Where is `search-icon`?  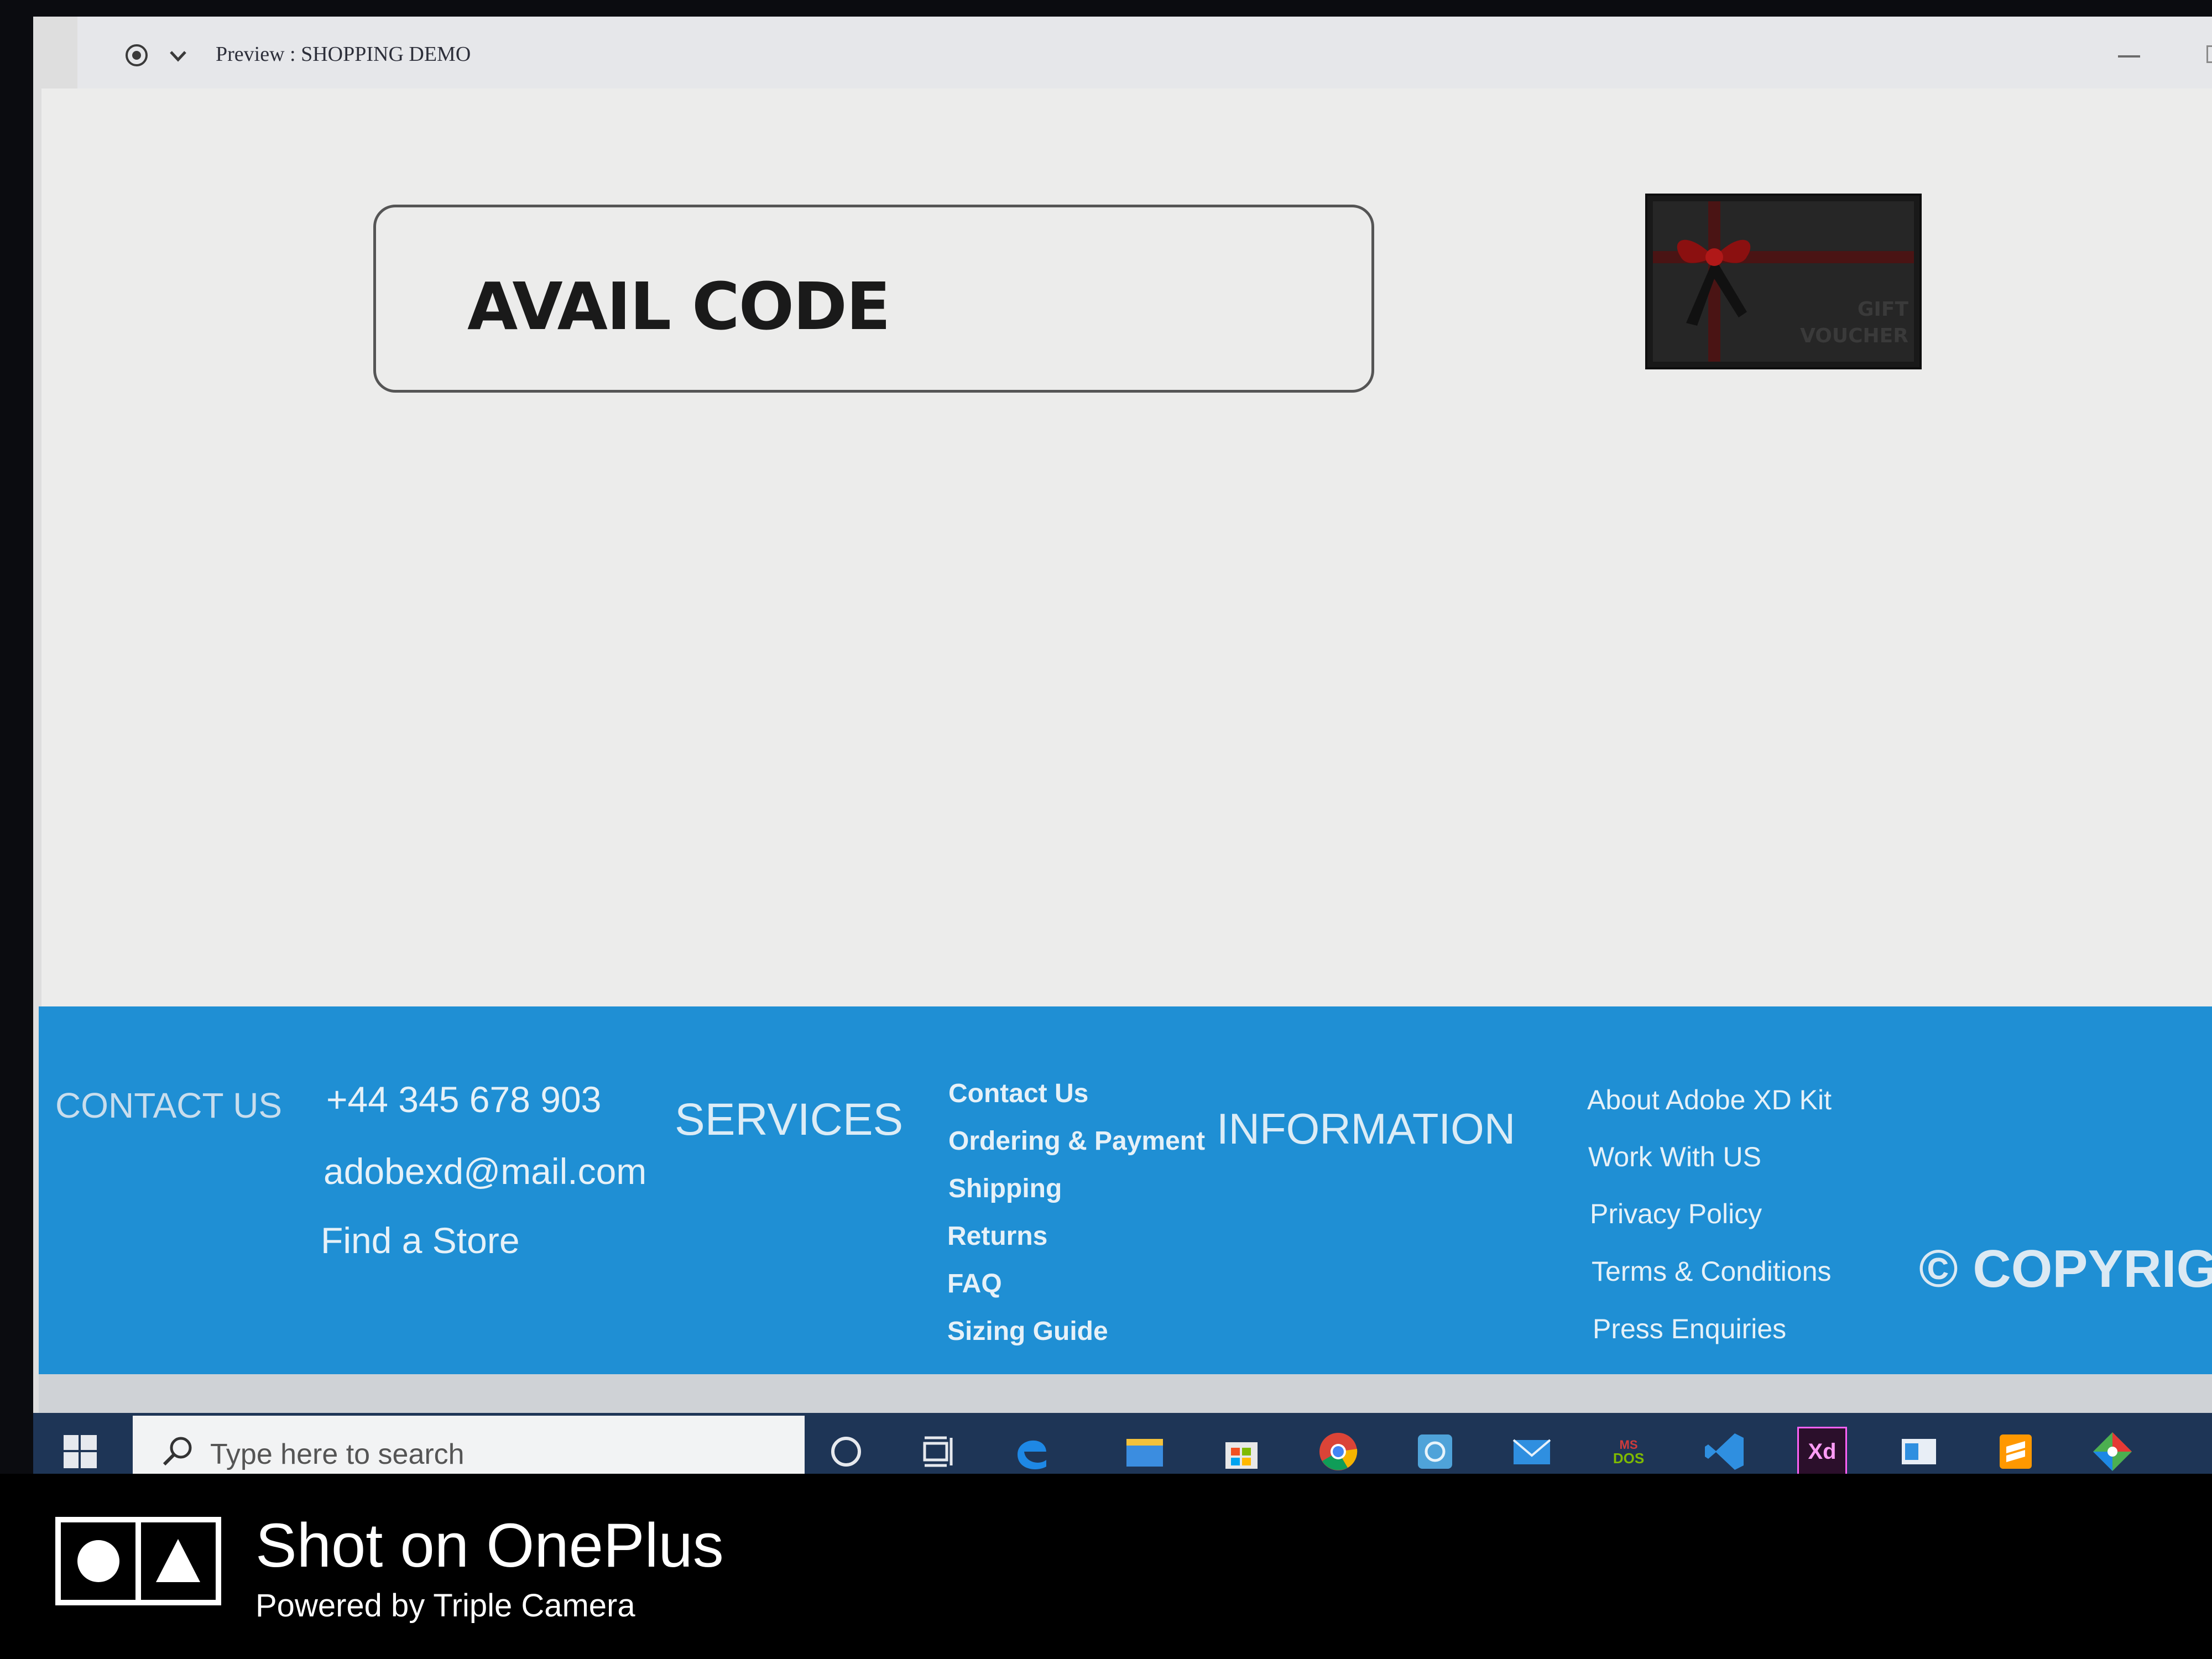
search-icon is located at coordinates (177, 1451).